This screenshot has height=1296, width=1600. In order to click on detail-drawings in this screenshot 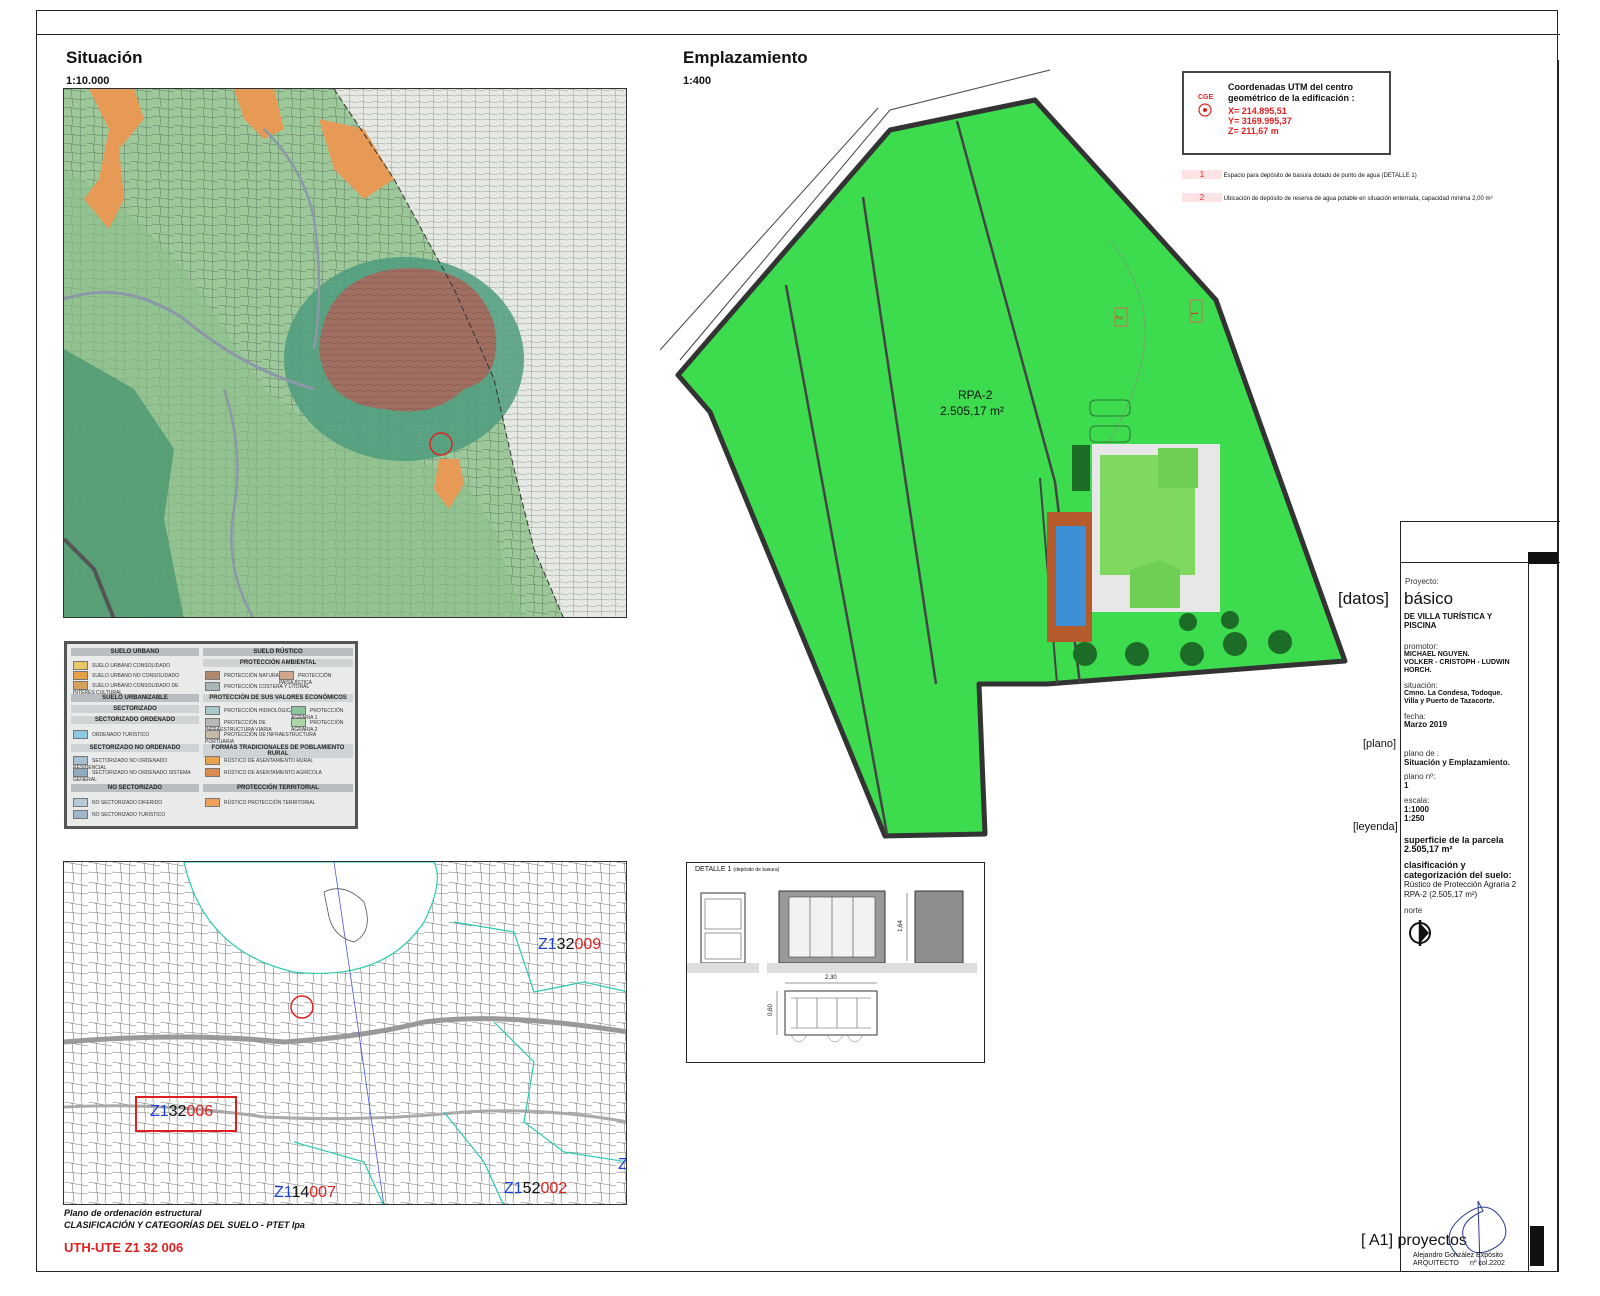, I will do `click(832, 966)`.